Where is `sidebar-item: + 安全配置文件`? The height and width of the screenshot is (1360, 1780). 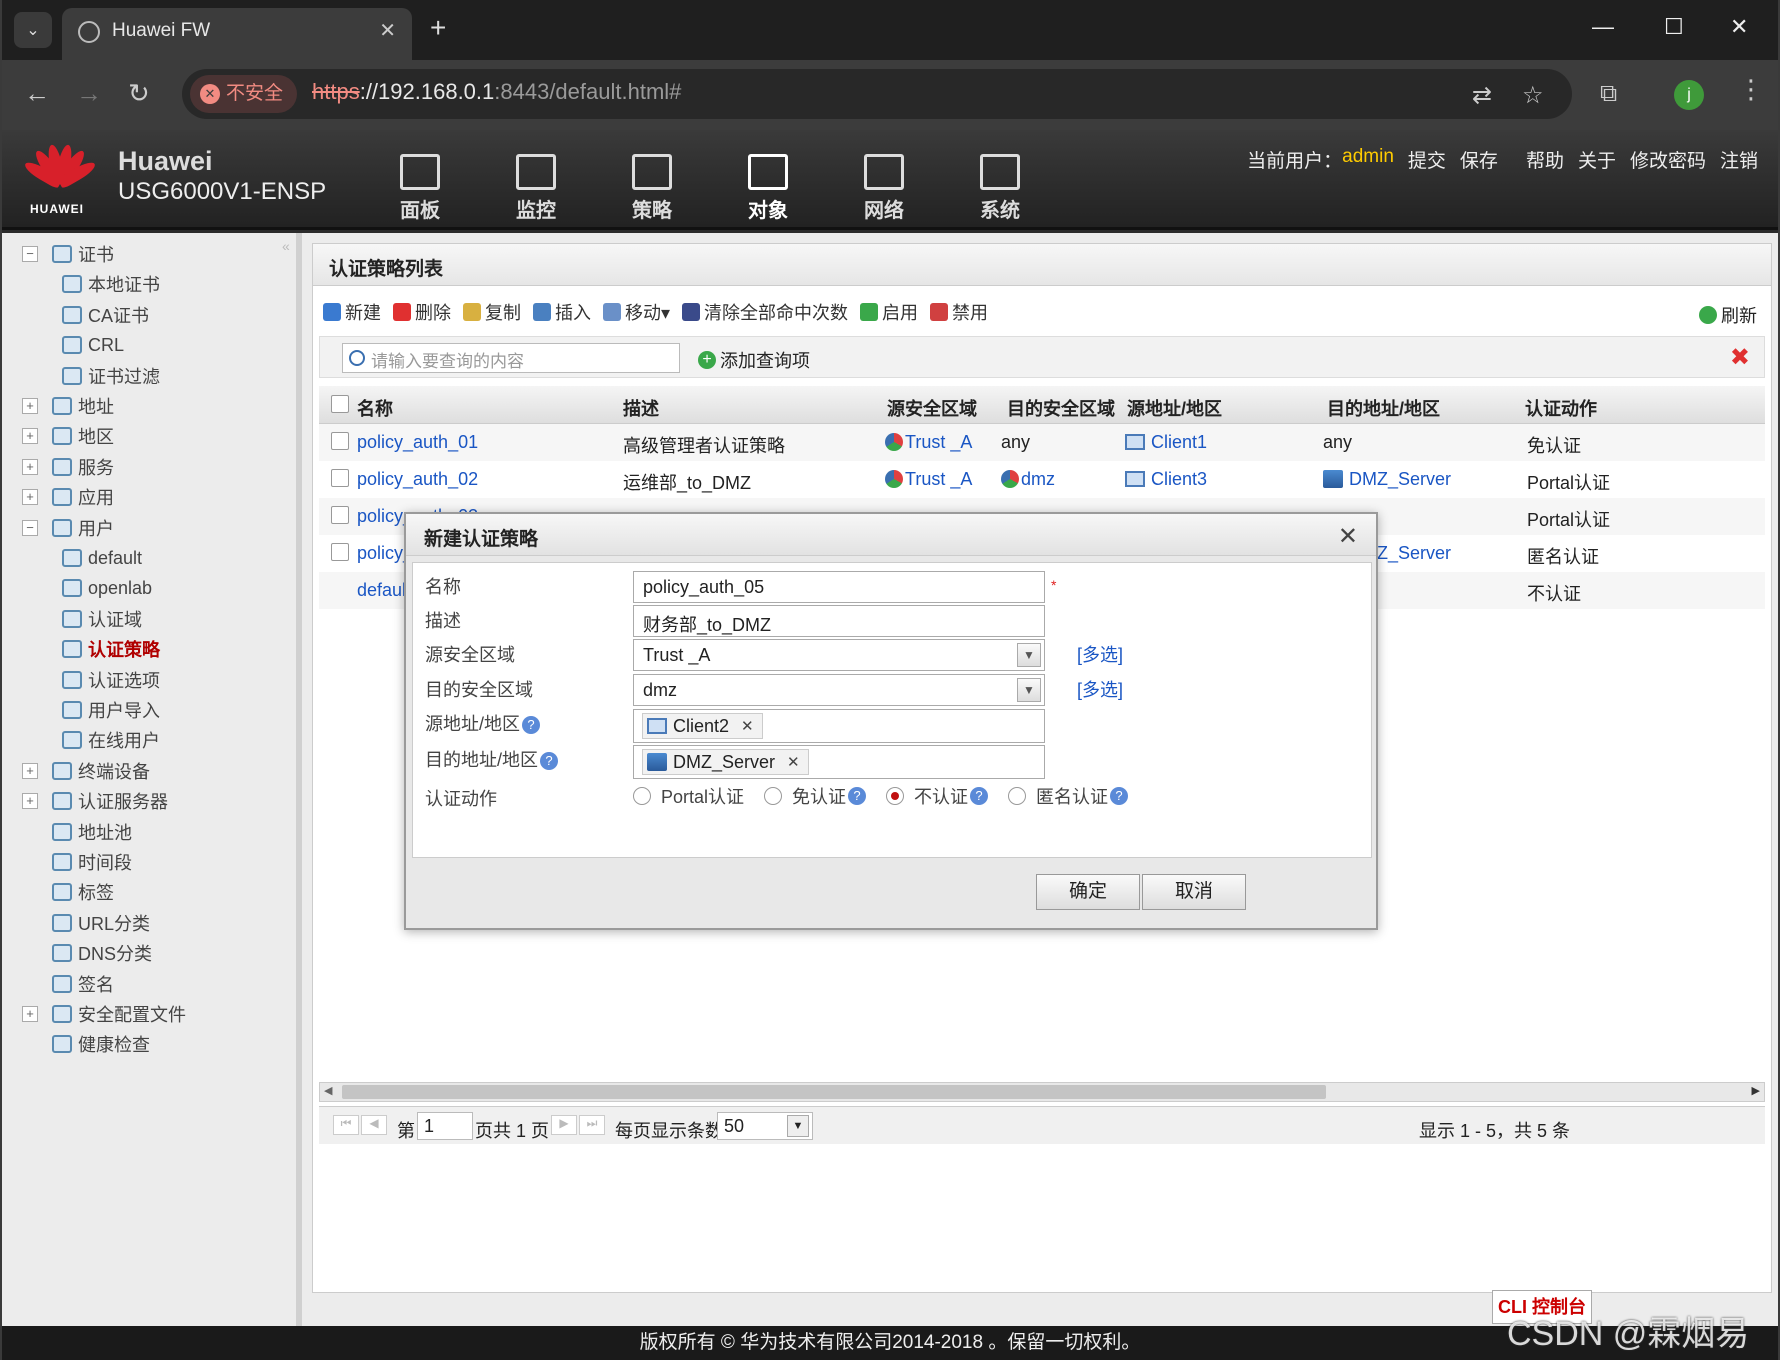
sidebar-item: + 安全配置文件 is located at coordinates (104, 1014).